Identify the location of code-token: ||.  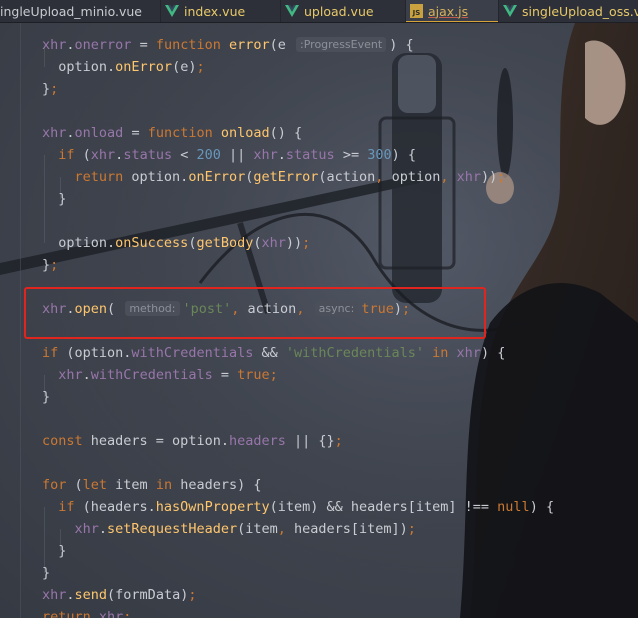
(237, 155).